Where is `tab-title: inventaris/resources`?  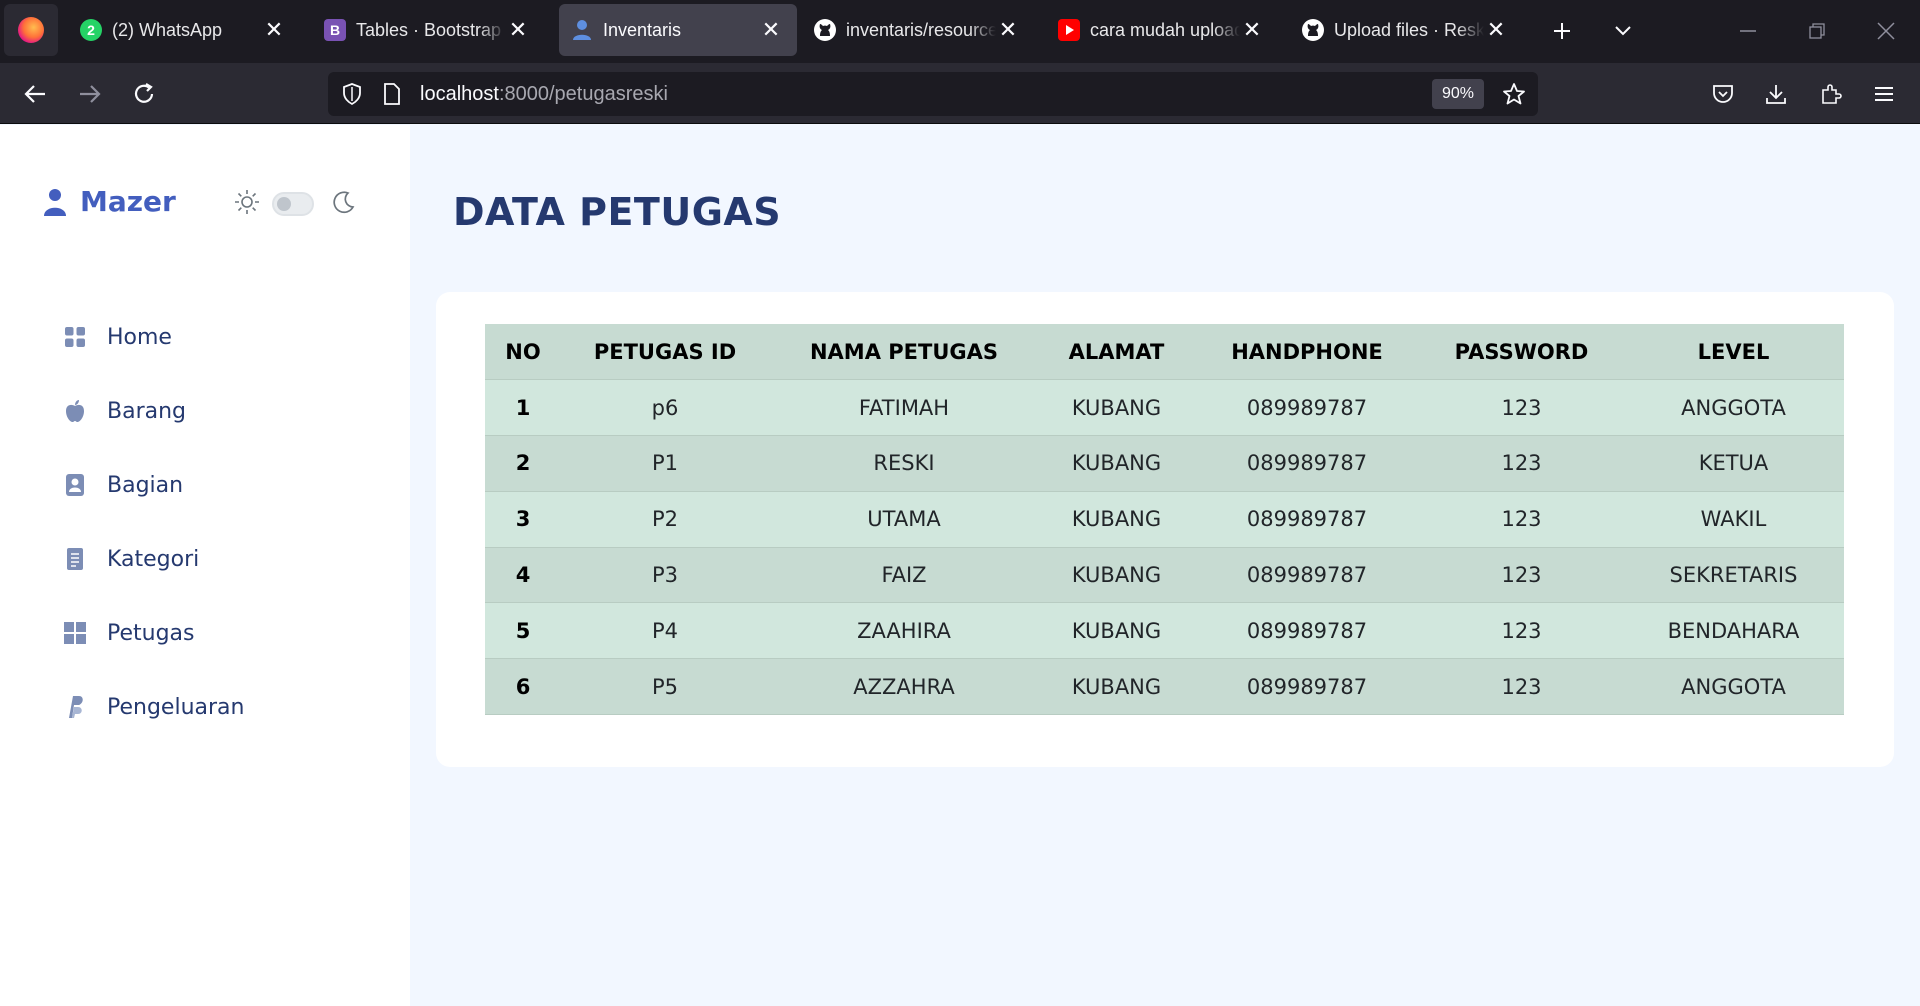 tab-title: inventaris/resources is located at coordinates (921, 29).